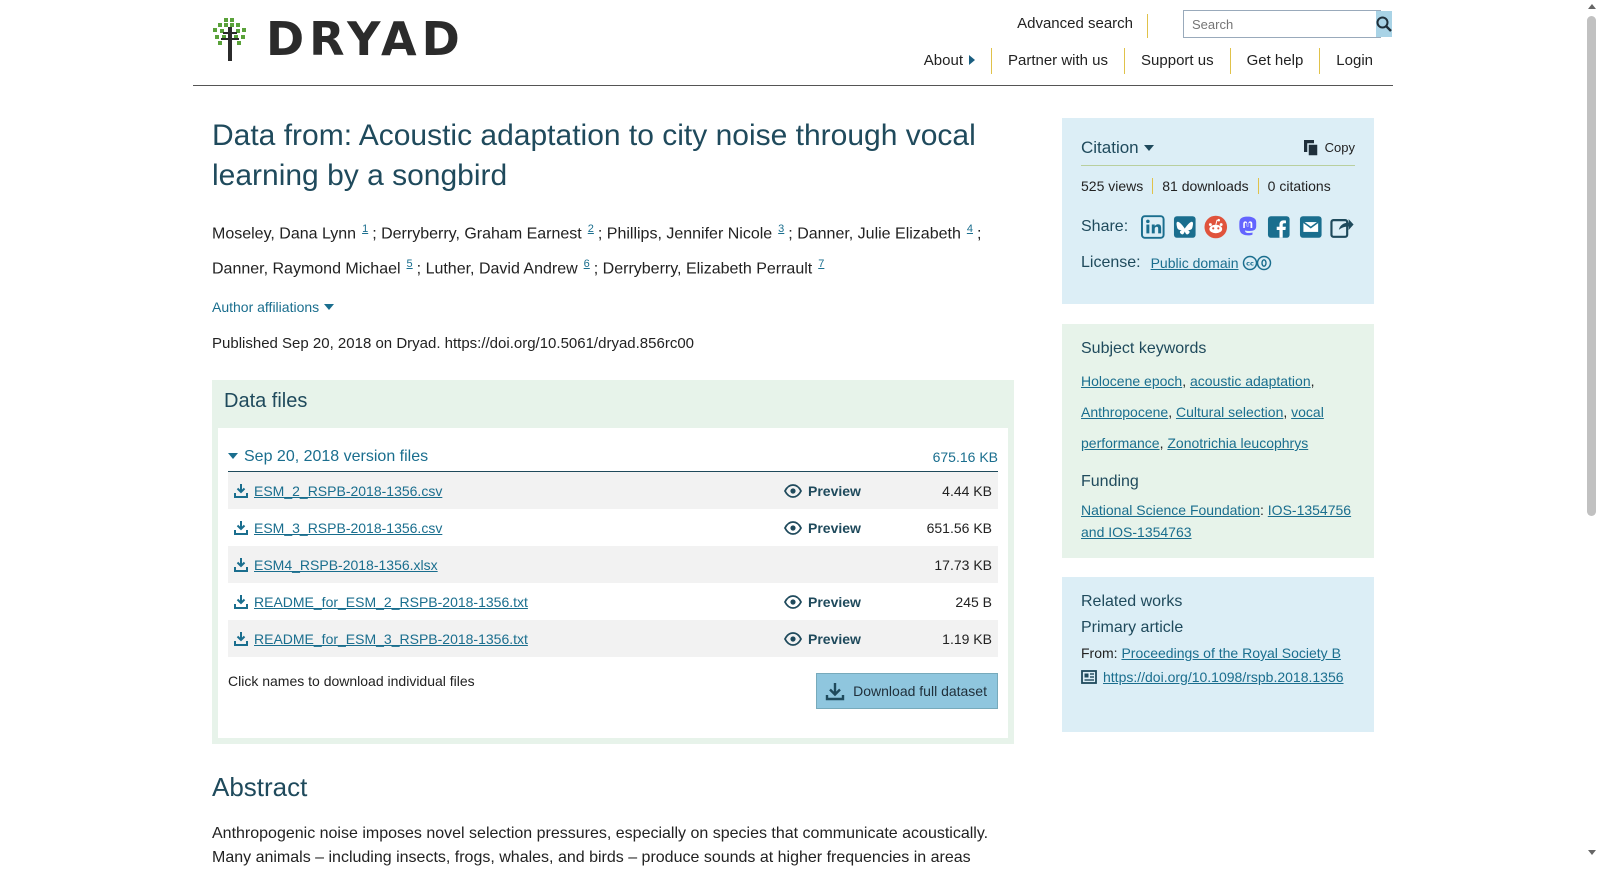 The image size is (1600, 870). I want to click on bluesky-icon, so click(1185, 227).